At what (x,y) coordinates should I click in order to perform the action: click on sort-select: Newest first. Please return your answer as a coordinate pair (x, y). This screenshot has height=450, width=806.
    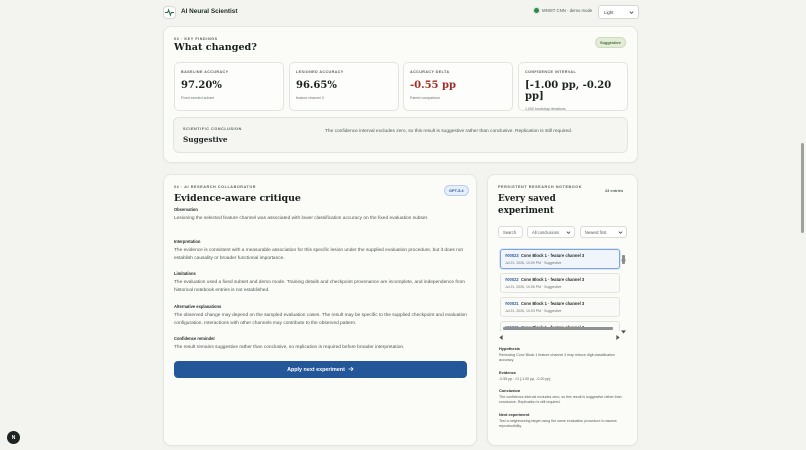
    Looking at the image, I should click on (603, 232).